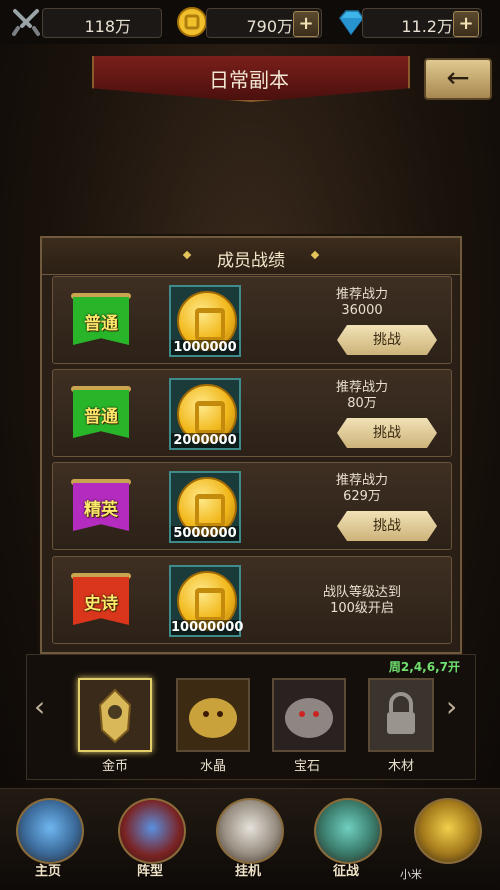 This screenshot has width=500, height=890. What do you see at coordinates (205, 347) in the screenshot?
I see `reward-amount: 1000000` at bounding box center [205, 347].